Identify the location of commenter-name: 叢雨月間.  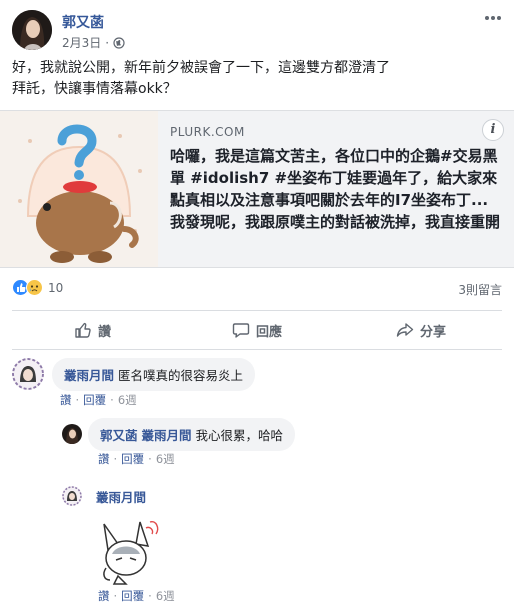
(89, 375).